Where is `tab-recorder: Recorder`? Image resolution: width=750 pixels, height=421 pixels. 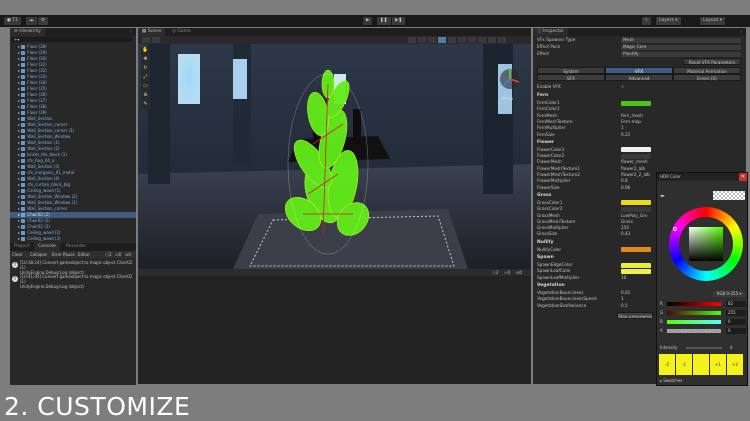 tab-recorder: Recorder is located at coordinates (76, 247).